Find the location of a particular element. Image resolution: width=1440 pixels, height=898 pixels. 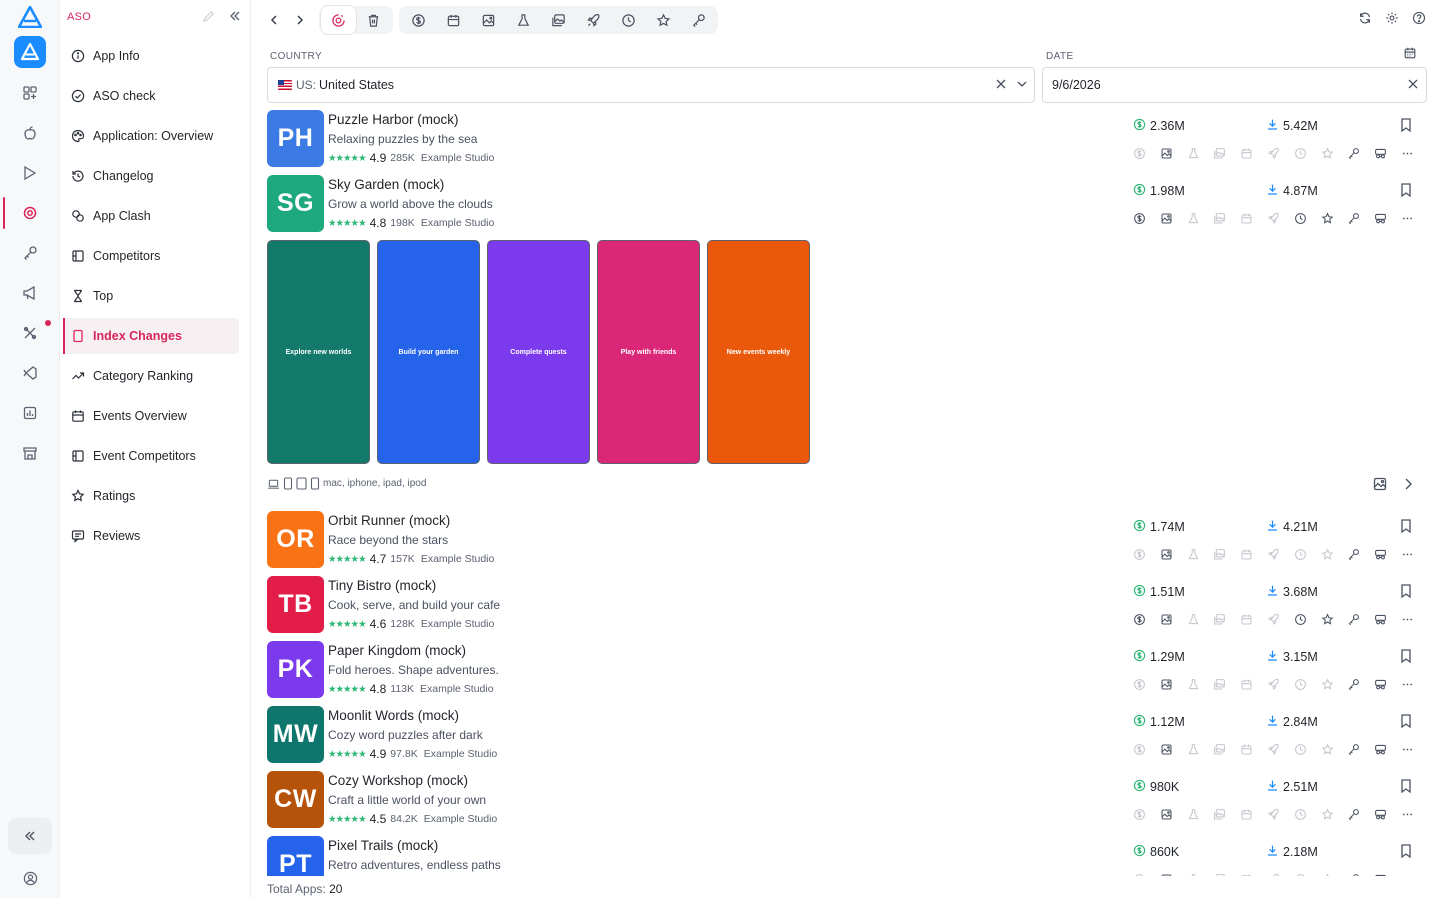

app-icon-tile: PK is located at coordinates (295, 669).